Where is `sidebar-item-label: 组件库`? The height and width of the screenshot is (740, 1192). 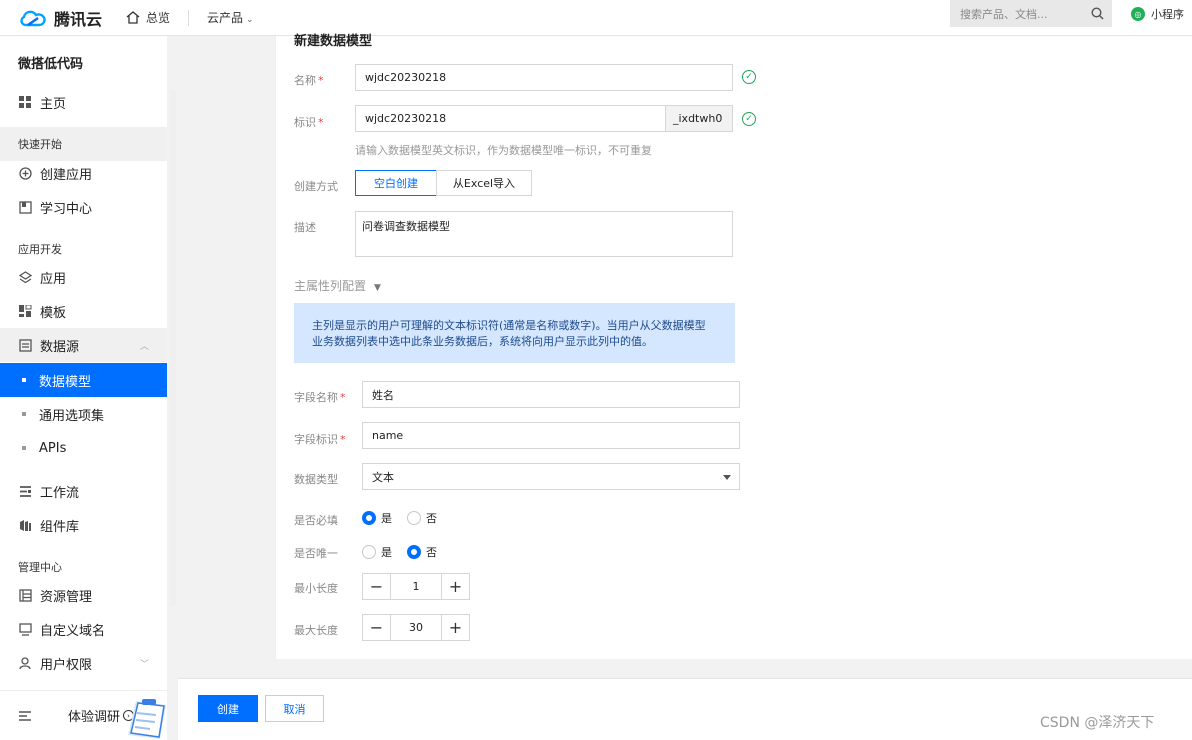 sidebar-item-label: 组件库 is located at coordinates (60, 527).